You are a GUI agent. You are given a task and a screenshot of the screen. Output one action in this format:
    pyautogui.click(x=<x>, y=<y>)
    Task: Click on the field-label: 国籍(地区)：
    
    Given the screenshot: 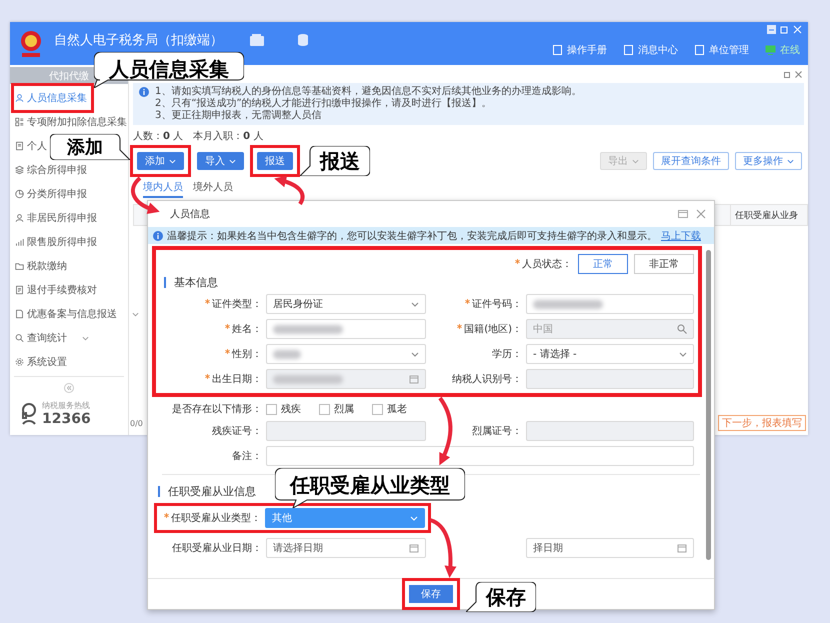 What is the action you would take?
    pyautogui.click(x=476, y=329)
    